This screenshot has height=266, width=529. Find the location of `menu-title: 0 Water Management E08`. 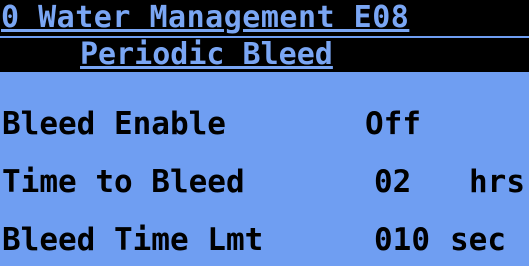

menu-title: 0 Water Management E08 is located at coordinates (205, 17).